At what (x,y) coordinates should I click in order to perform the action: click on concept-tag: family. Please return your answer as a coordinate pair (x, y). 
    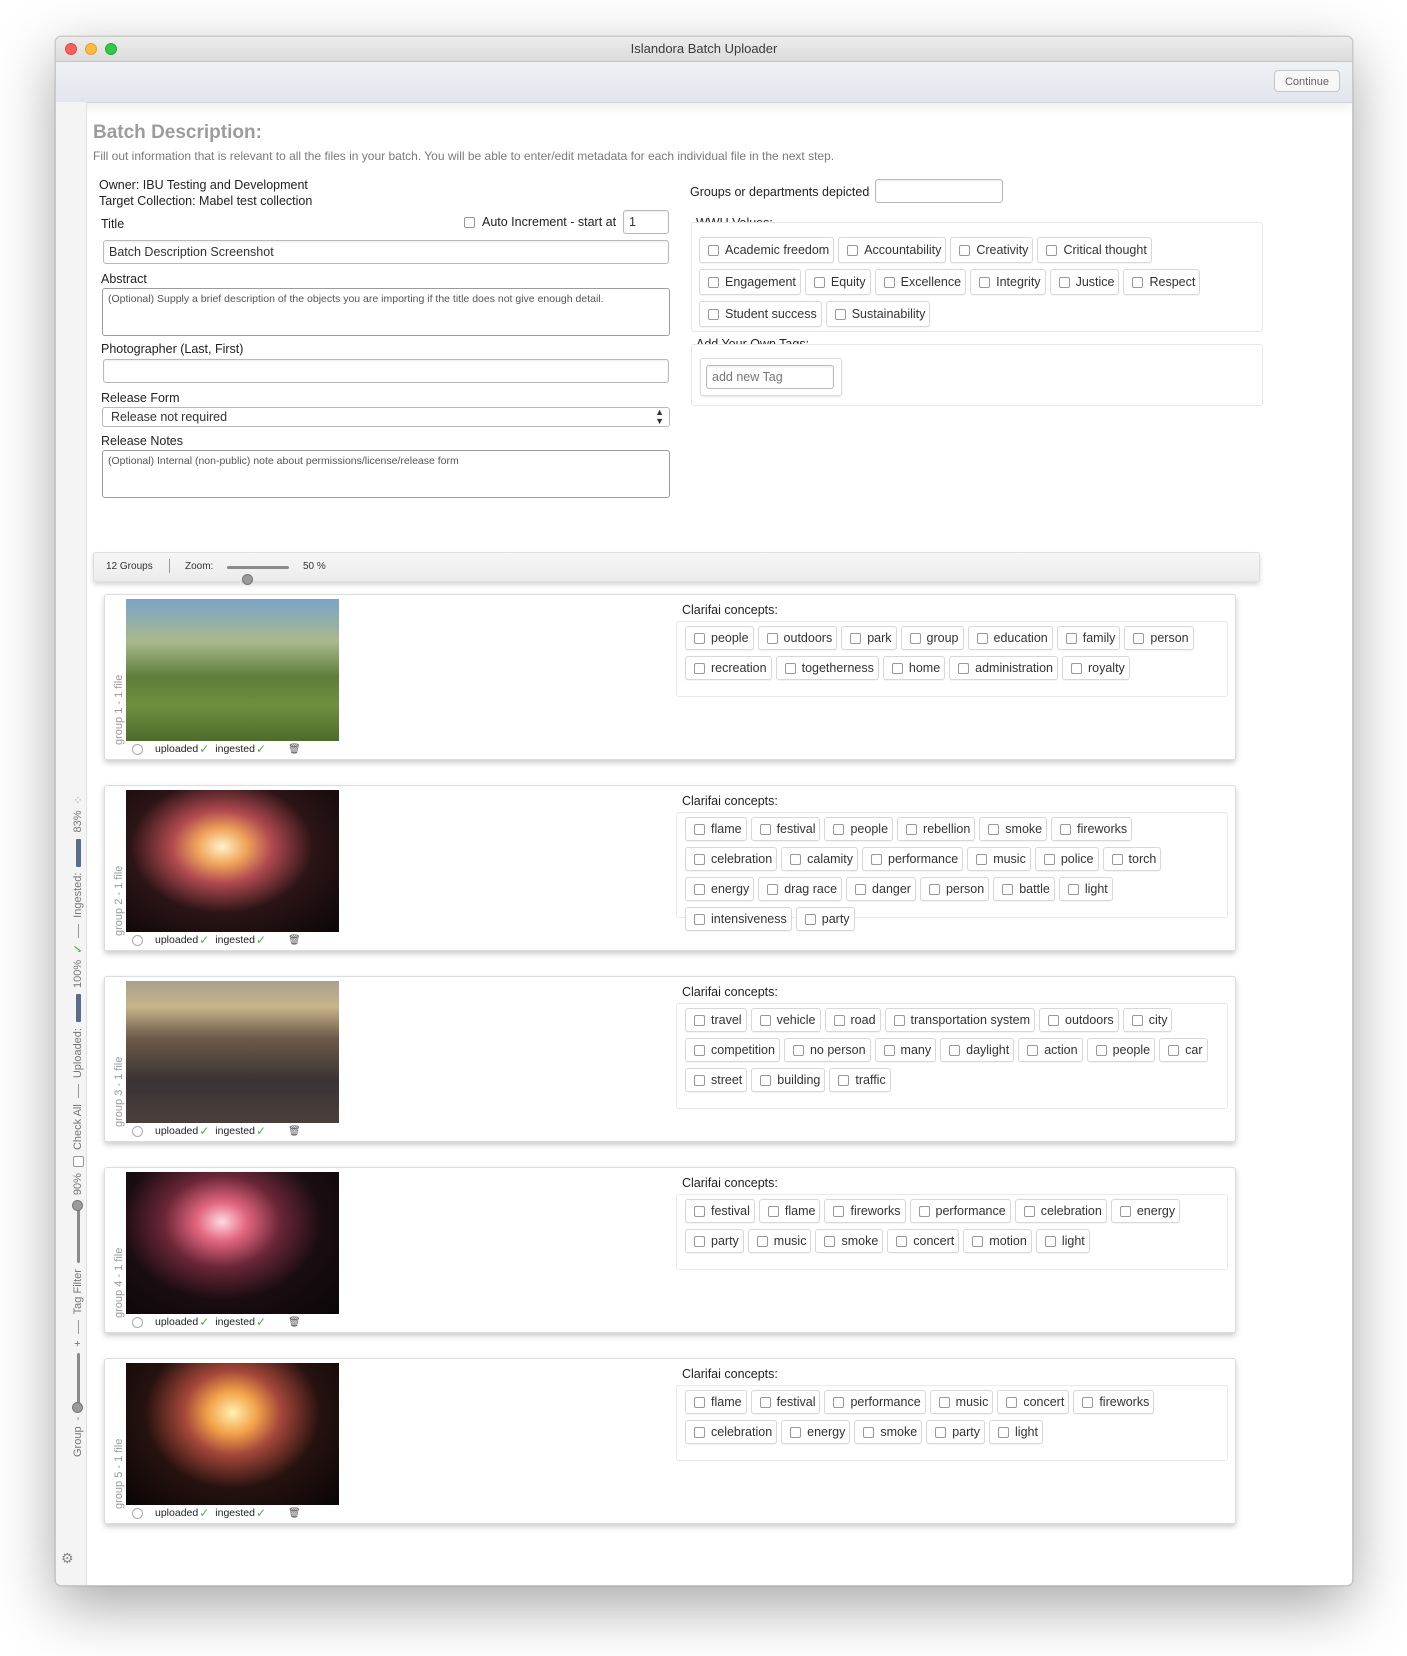
    Looking at the image, I should click on (1088, 638).